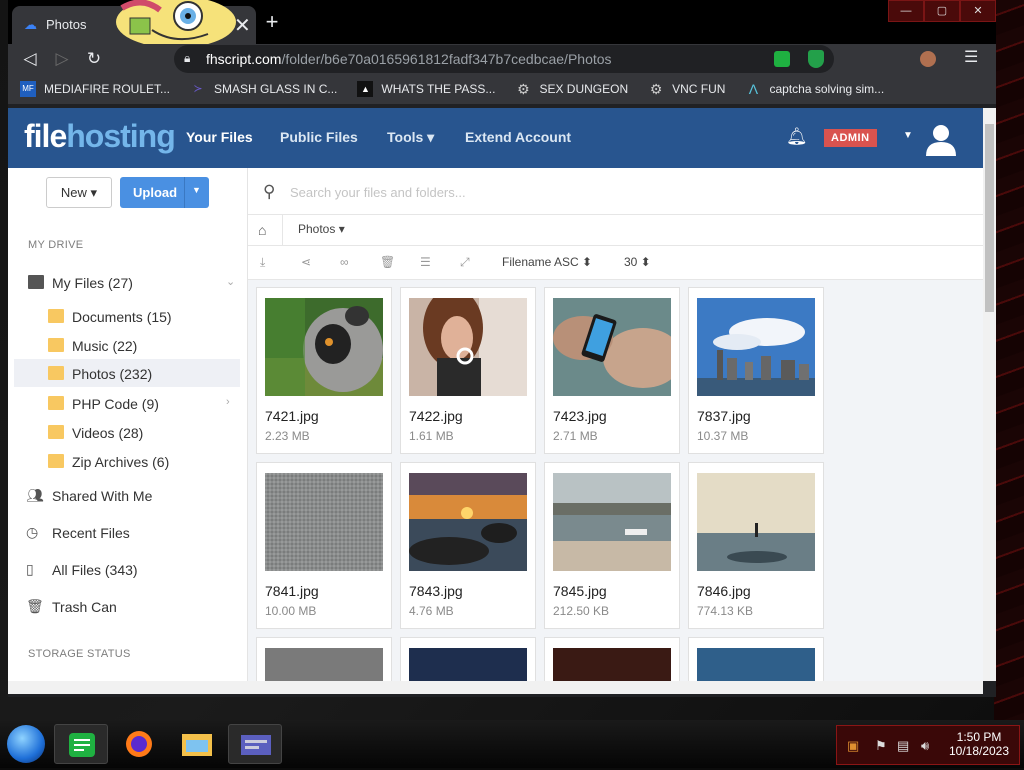 The image size is (1024, 770). I want to click on home-icon: ⌂, so click(262, 230).